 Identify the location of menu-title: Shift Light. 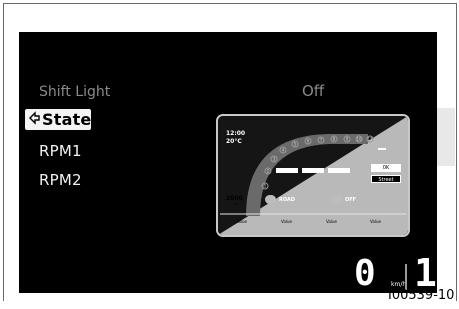
(75, 92).